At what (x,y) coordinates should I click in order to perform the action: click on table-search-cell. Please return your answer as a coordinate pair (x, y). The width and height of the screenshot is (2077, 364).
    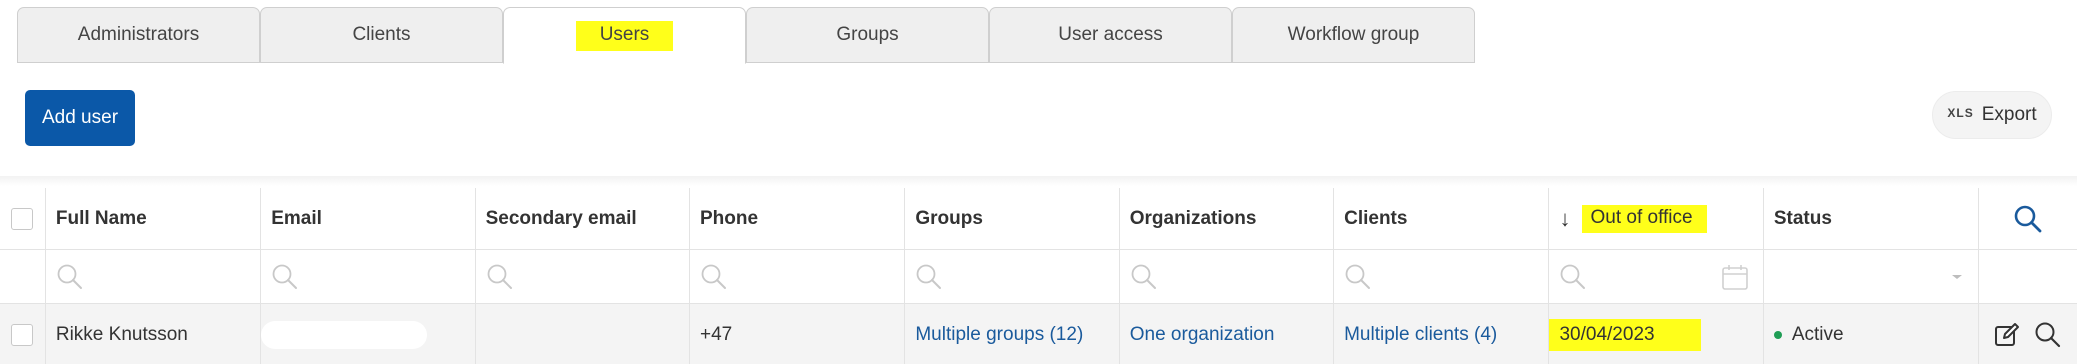
    Looking at the image, I should click on (2028, 218).